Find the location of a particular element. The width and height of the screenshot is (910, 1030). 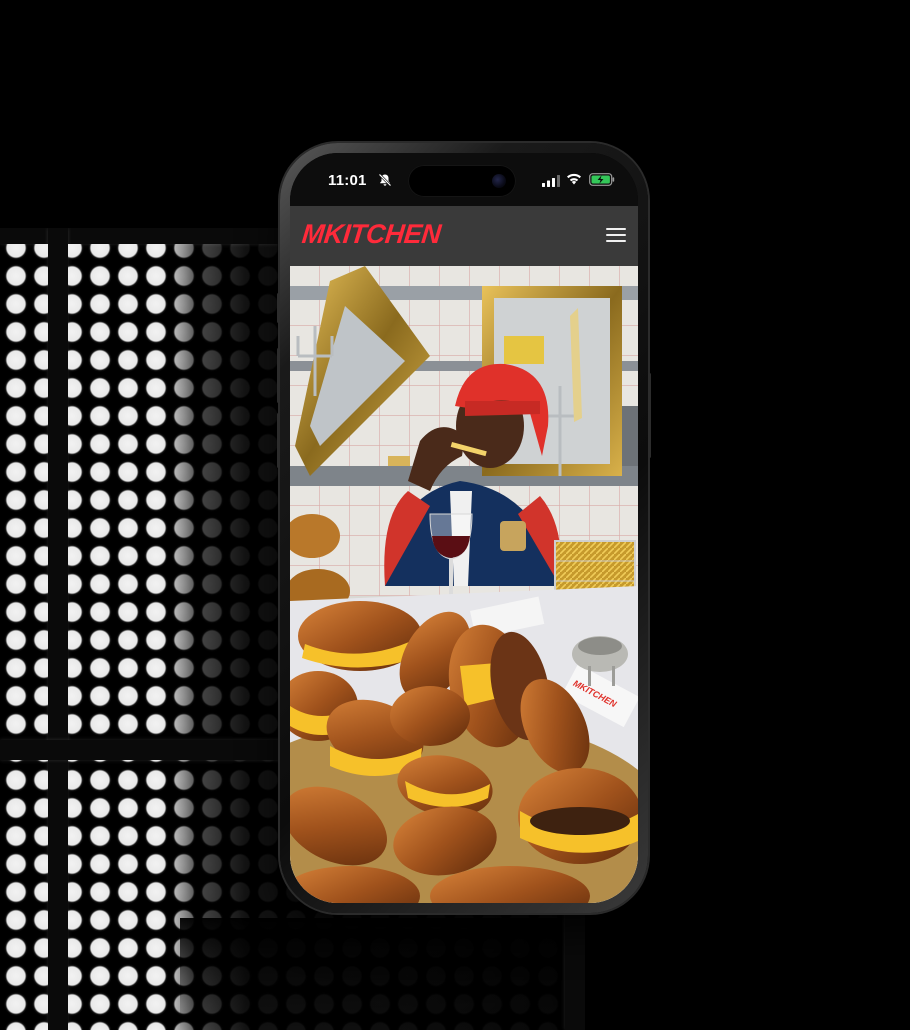

hamburger-menu-icon is located at coordinates (616, 236).